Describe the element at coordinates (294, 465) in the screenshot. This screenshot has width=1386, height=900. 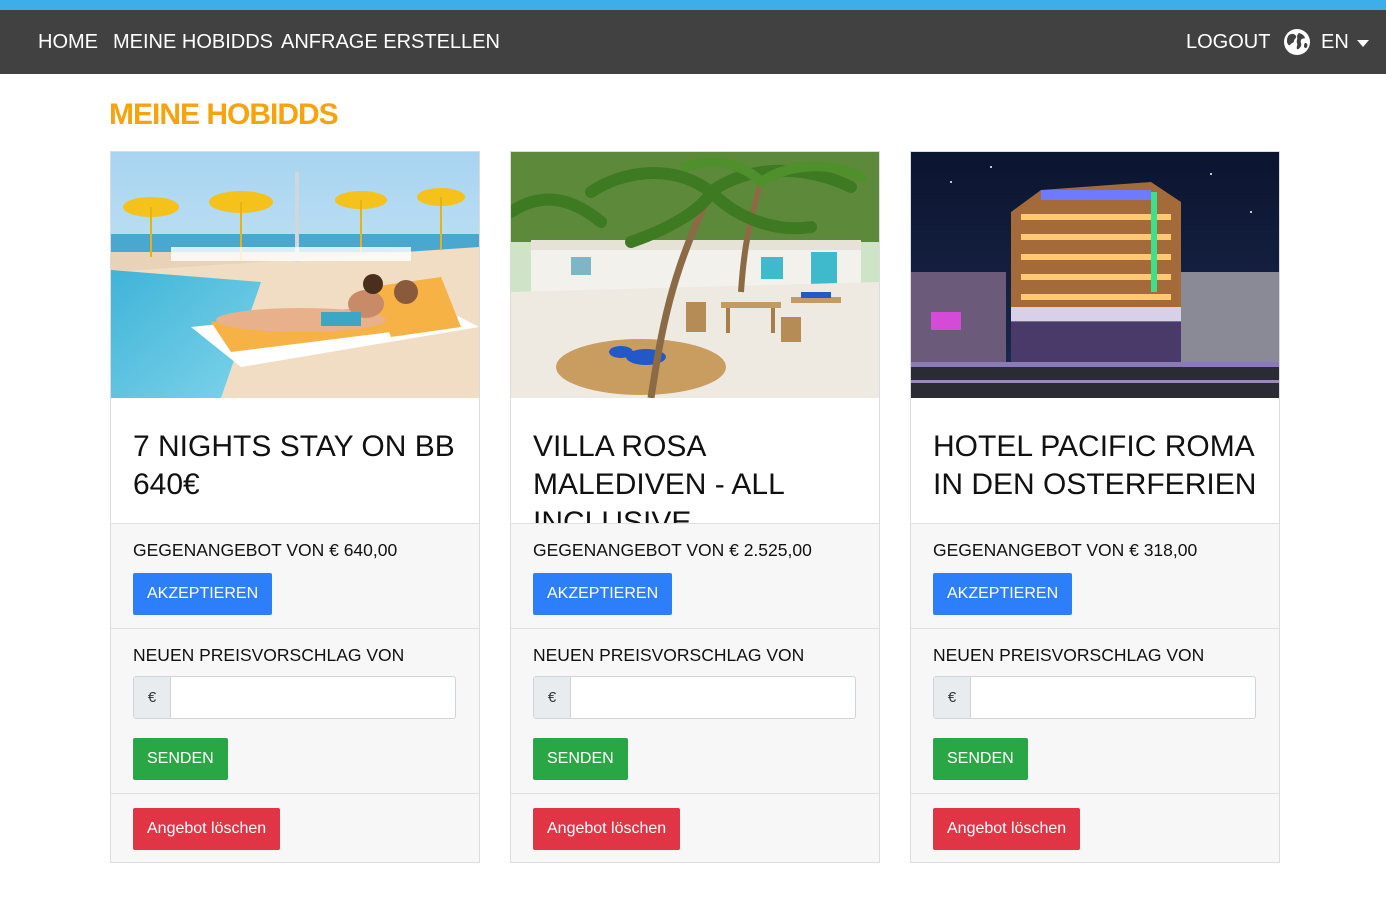
I see `offer-title: 7 NIGHTS STAY ON BB 640€` at that location.